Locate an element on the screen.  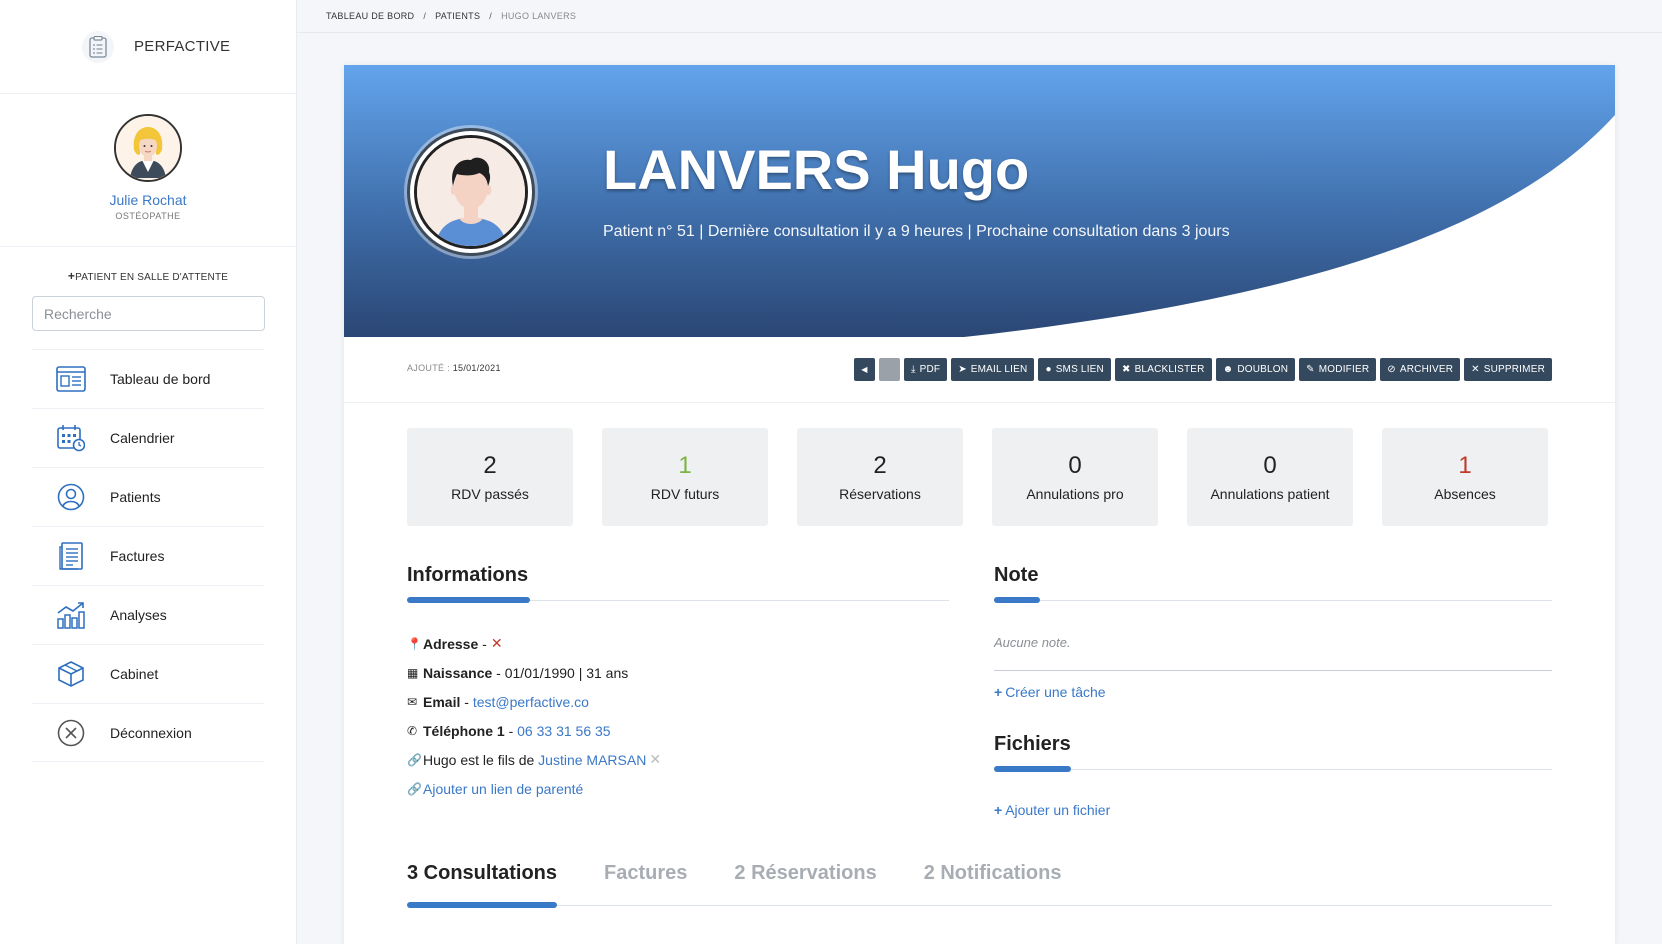
stat-future-appointments: 1 RDV futurs is located at coordinates (685, 477).